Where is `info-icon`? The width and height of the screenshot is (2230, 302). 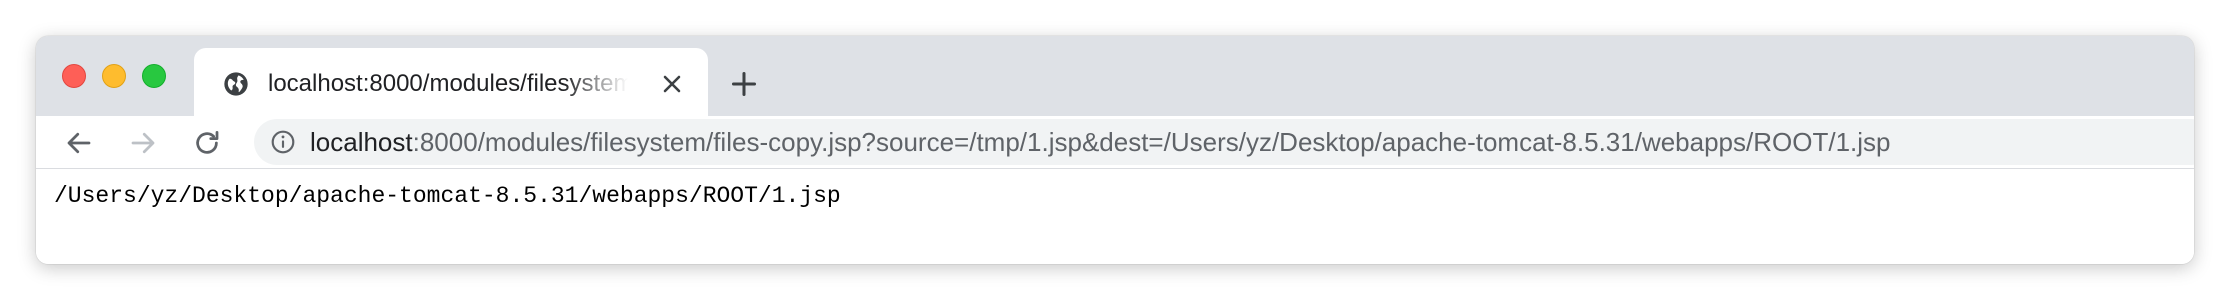
info-icon is located at coordinates (283, 142).